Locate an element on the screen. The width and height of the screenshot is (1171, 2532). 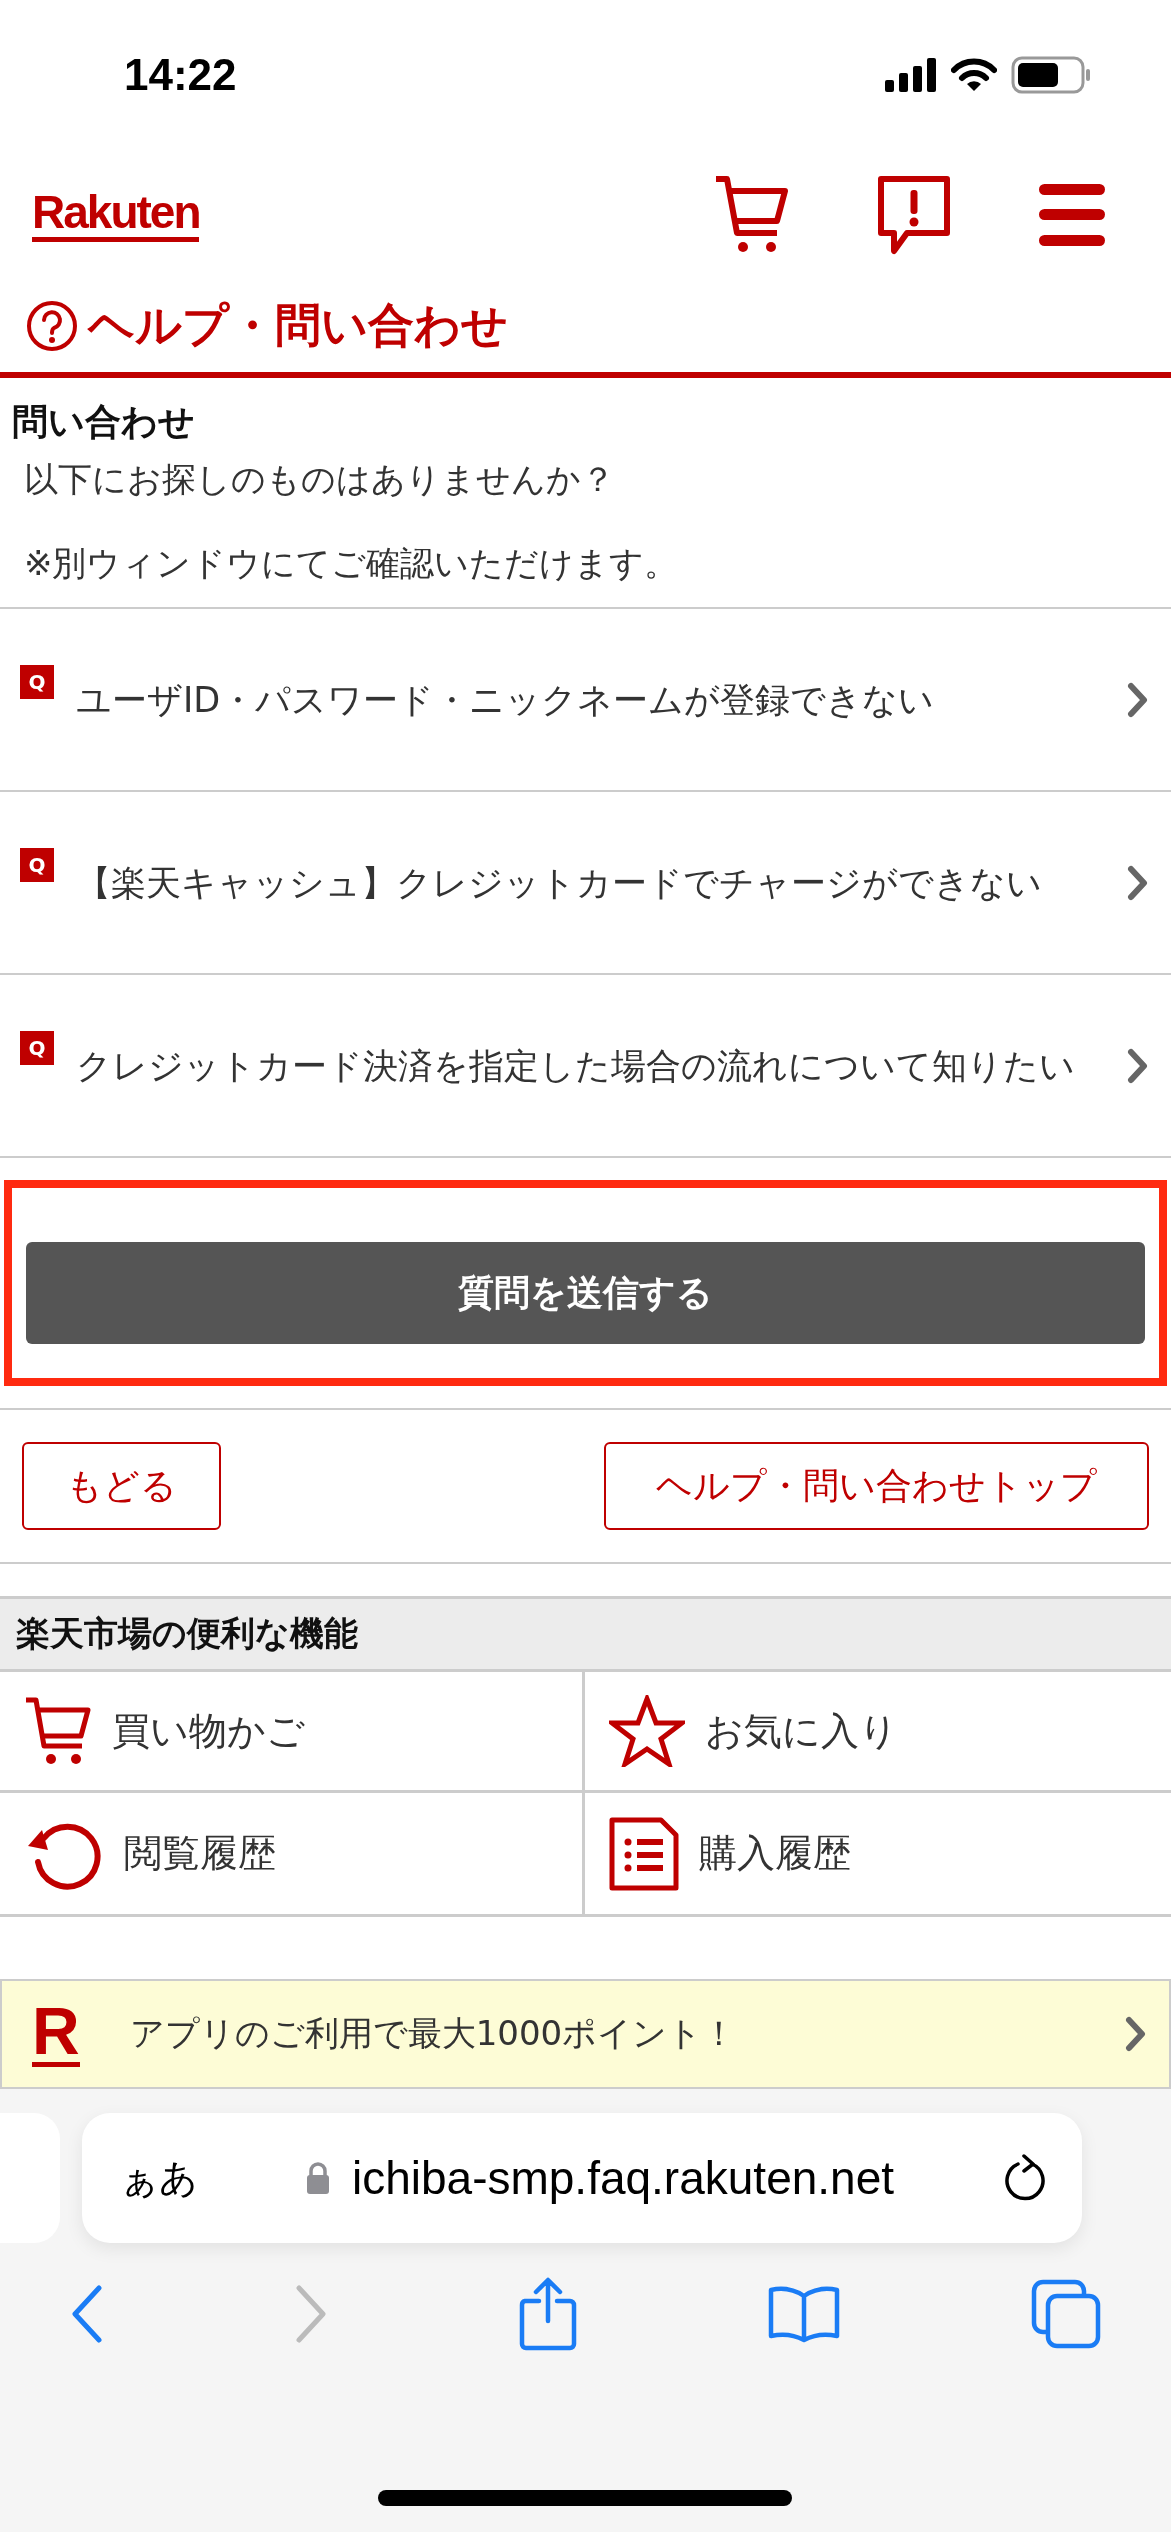
text-size-button: ぁあ is located at coordinates (159, 2178).